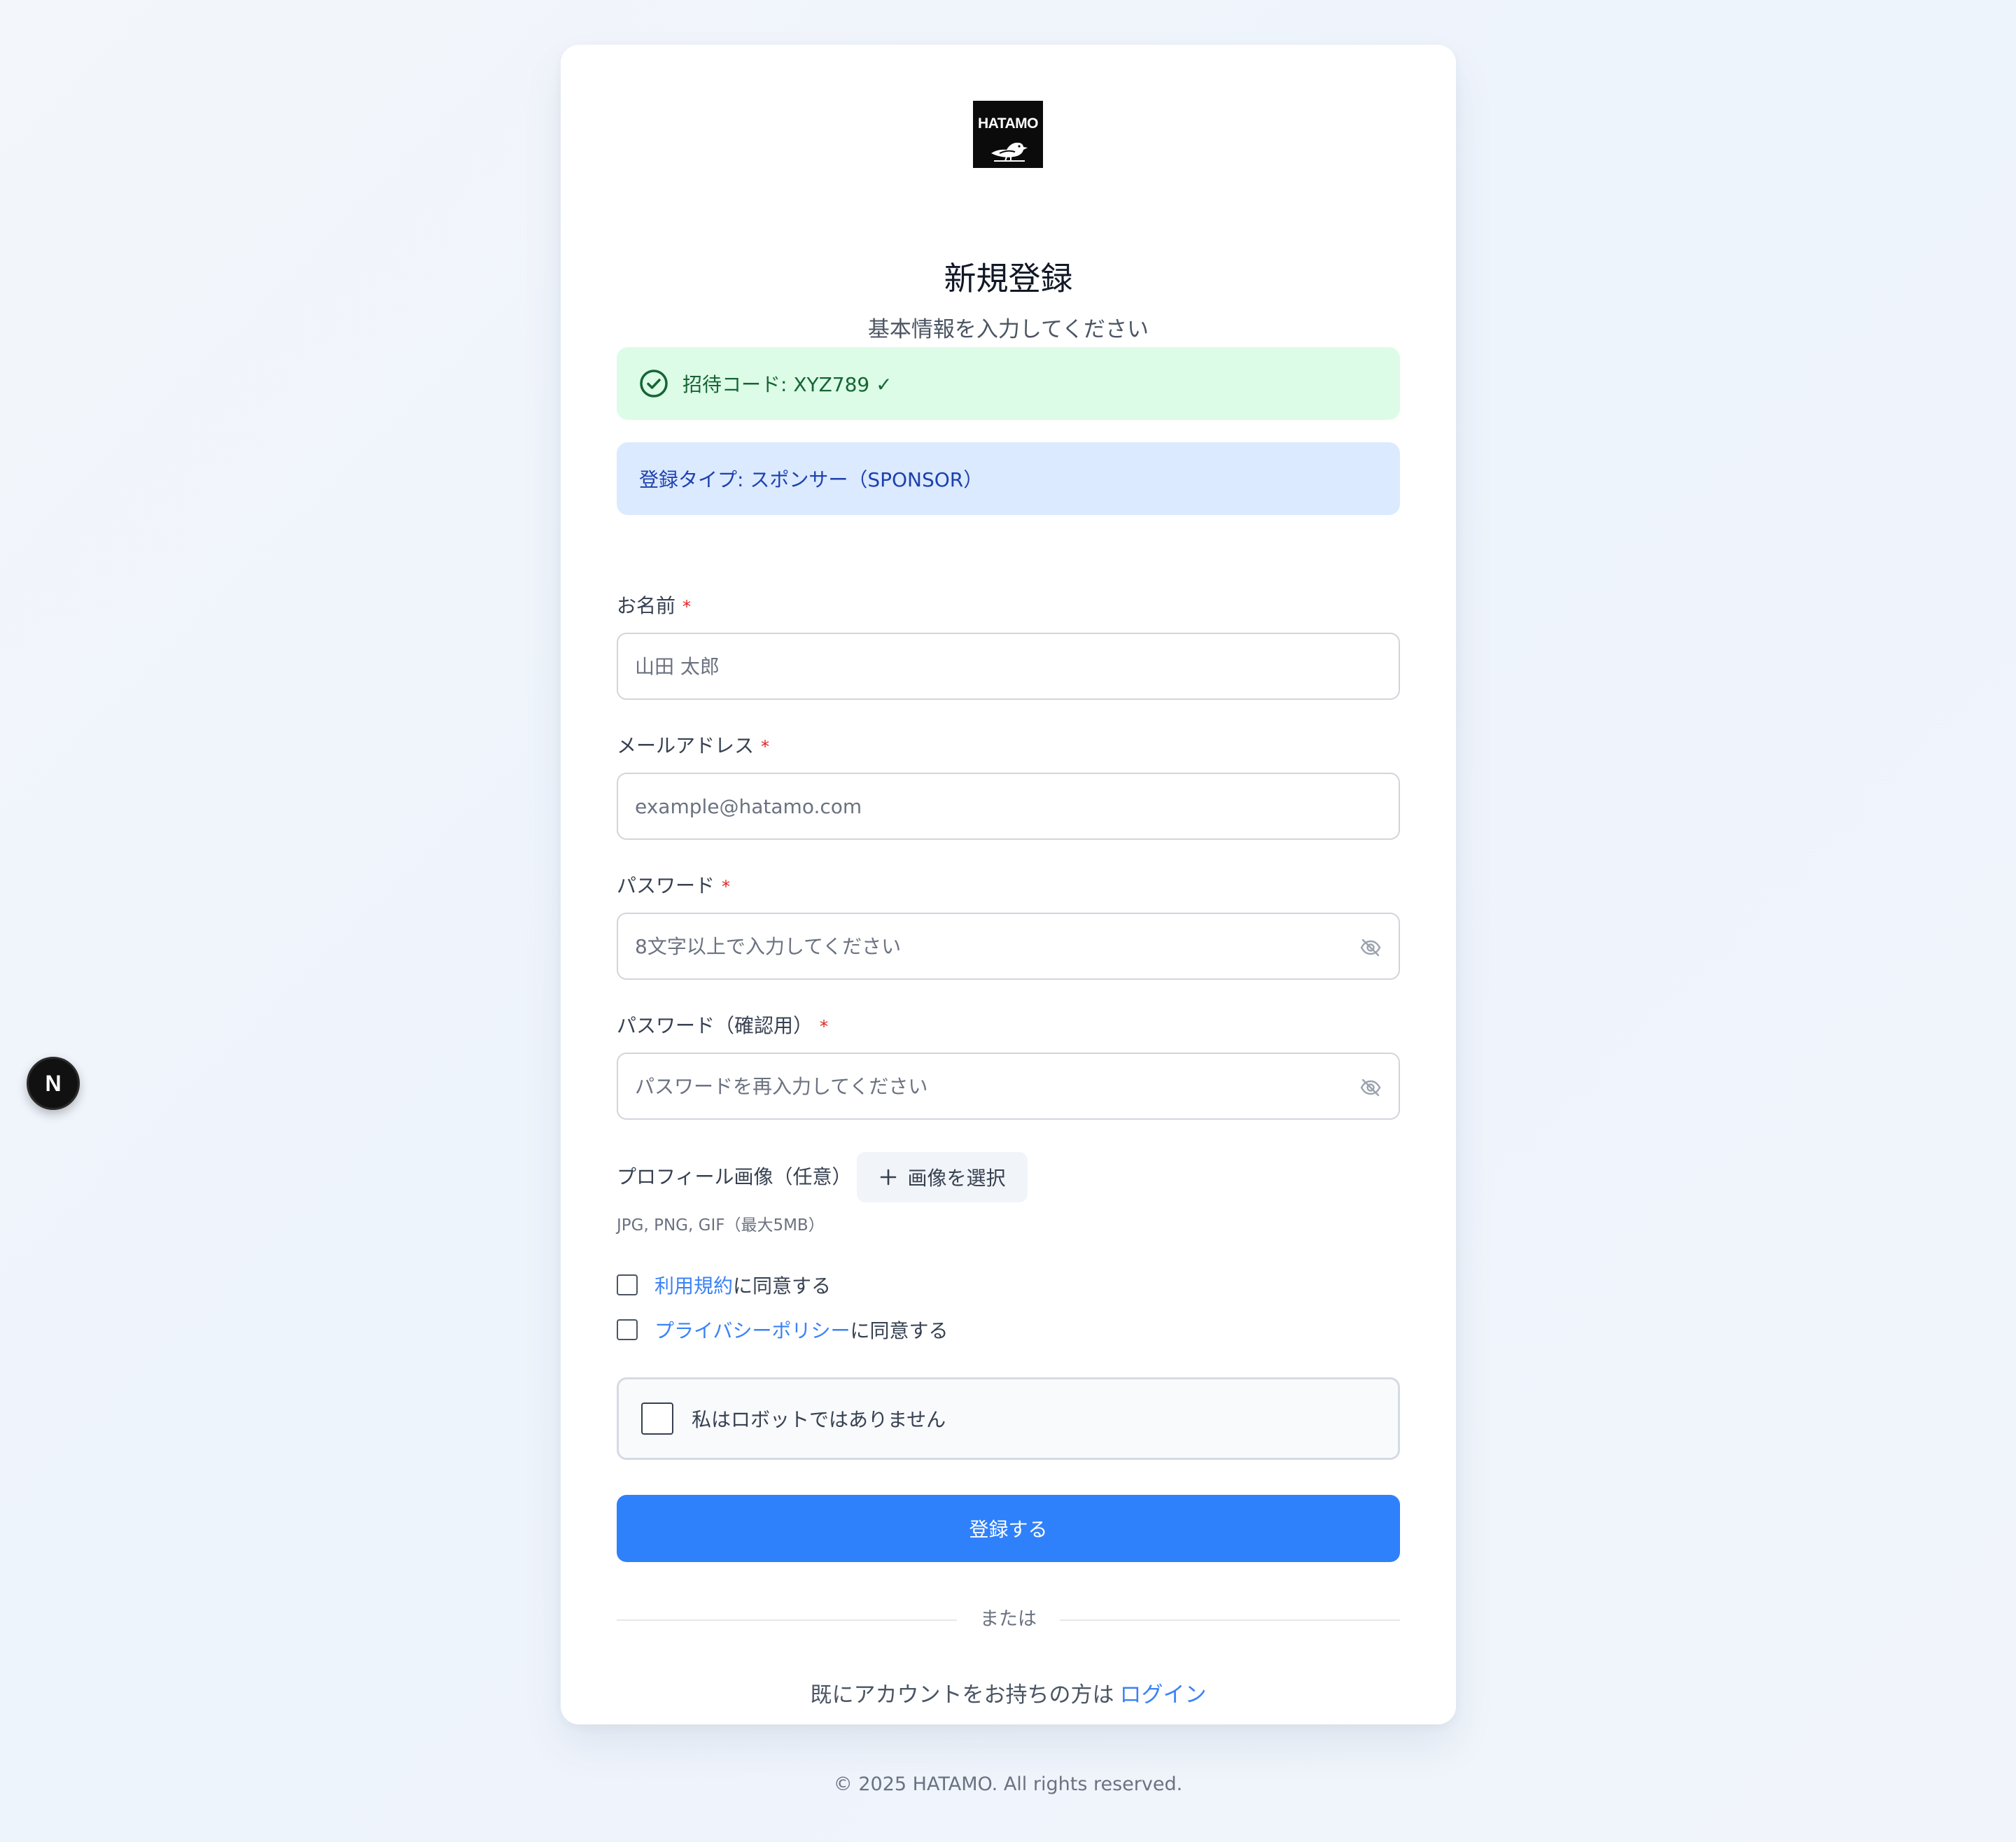 This screenshot has height=1842, width=2016. I want to click on nextjs-dev-badge: N, so click(53, 1083).